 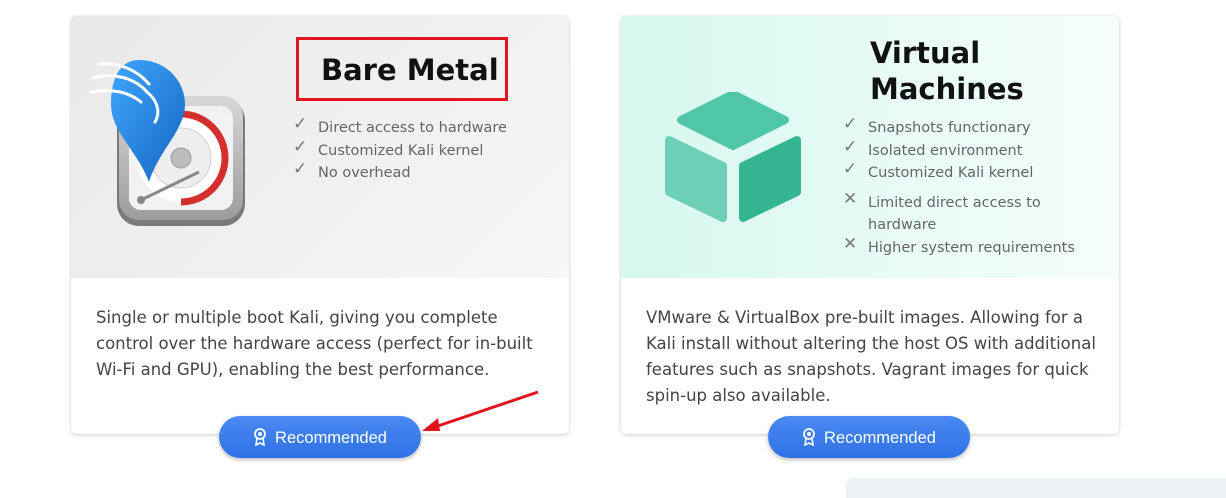 I want to click on annotation-arrow-icon, so click(x=480, y=410).